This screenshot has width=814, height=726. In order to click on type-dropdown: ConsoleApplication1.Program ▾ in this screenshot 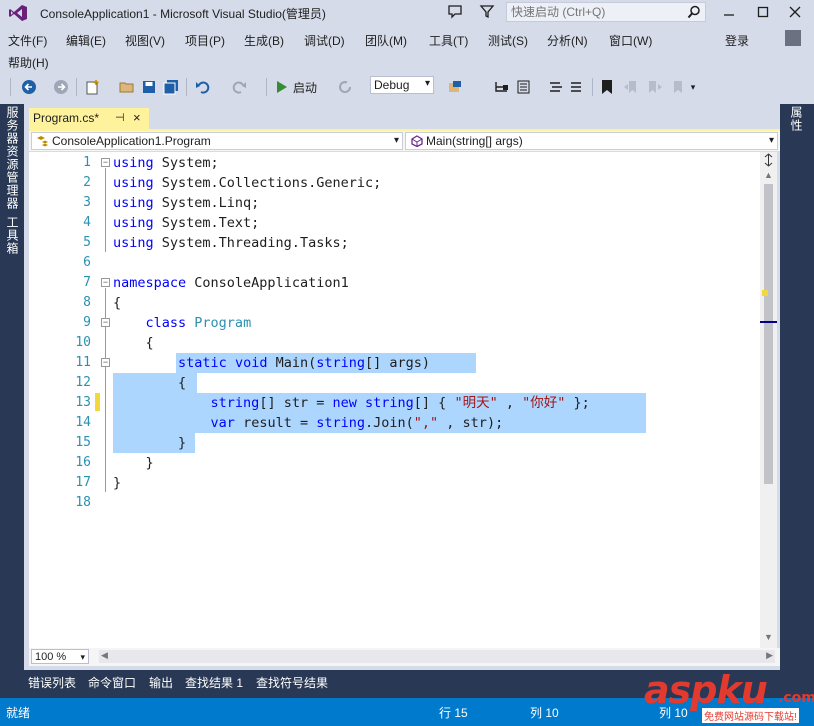, I will do `click(217, 141)`.